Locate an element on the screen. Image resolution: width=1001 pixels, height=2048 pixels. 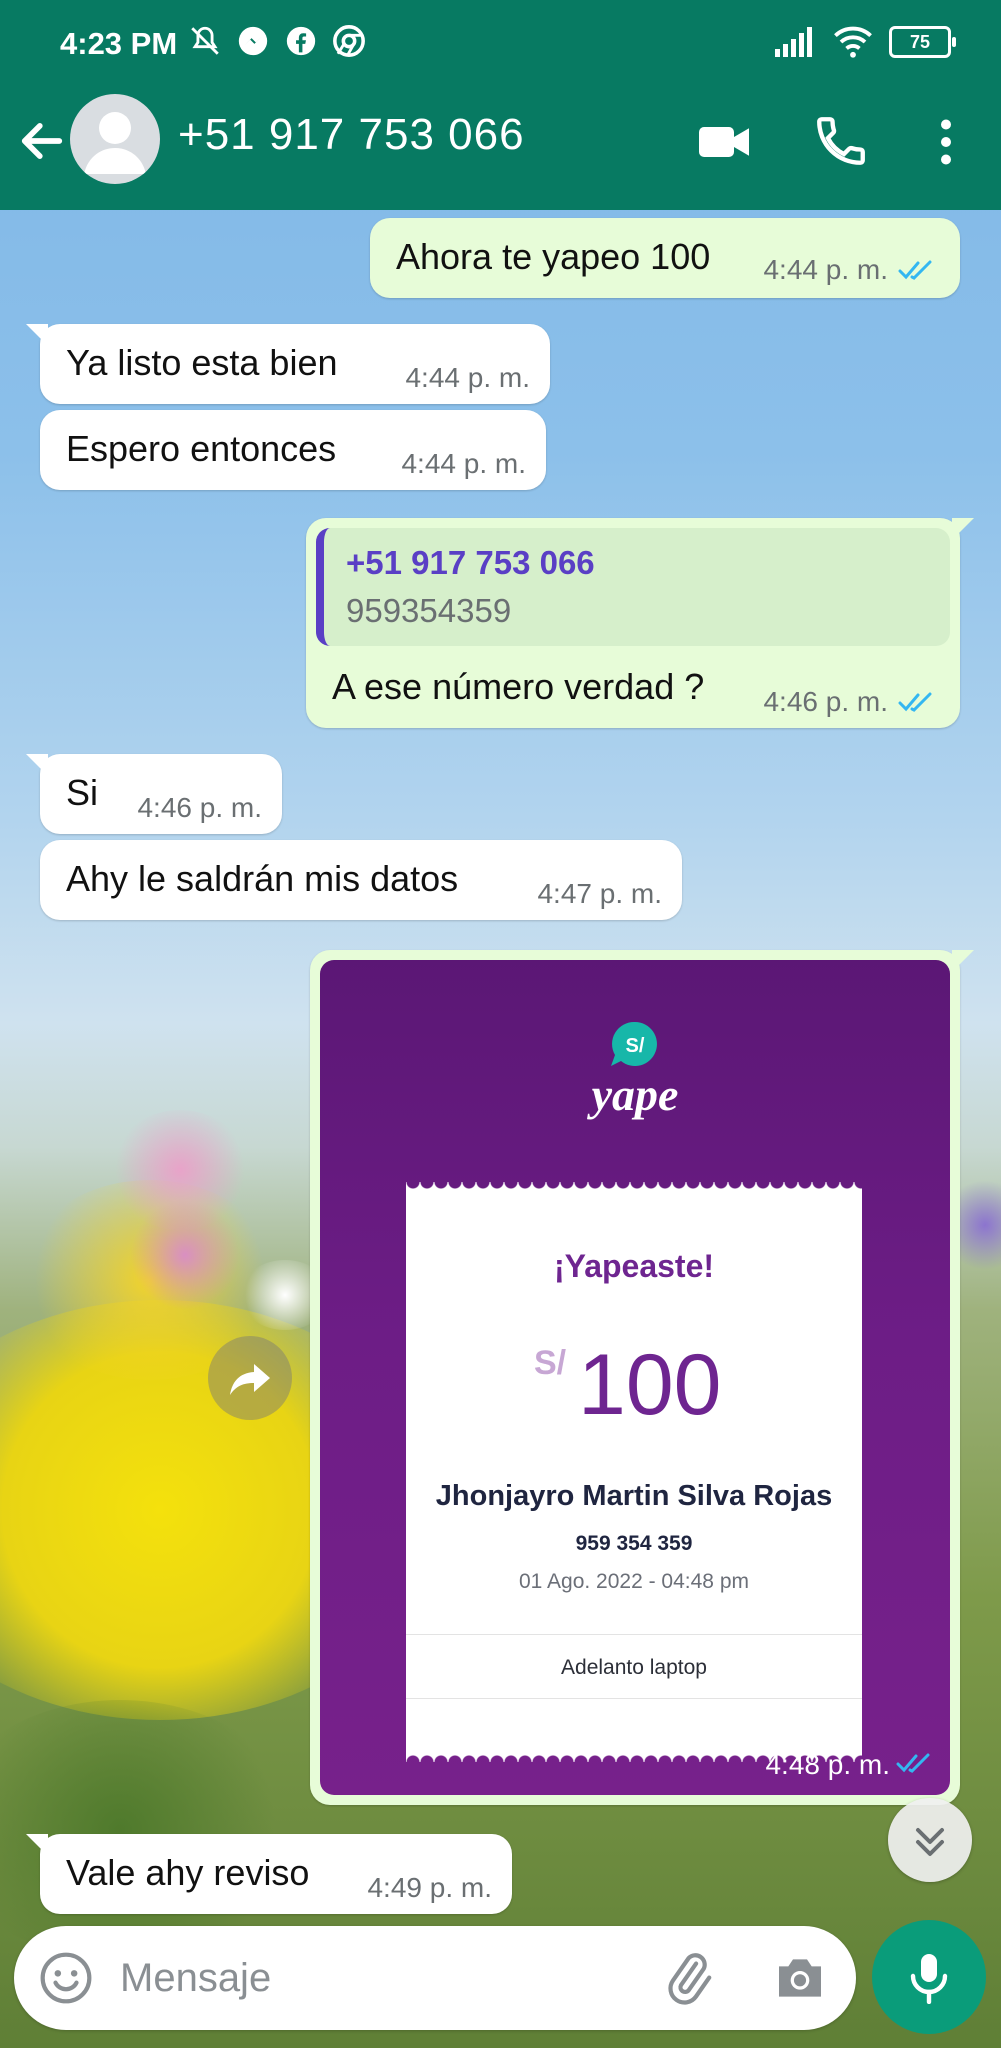
receipt-recipient: Jhonjayro Martin Silva Rojas is located at coordinates (634, 1496).